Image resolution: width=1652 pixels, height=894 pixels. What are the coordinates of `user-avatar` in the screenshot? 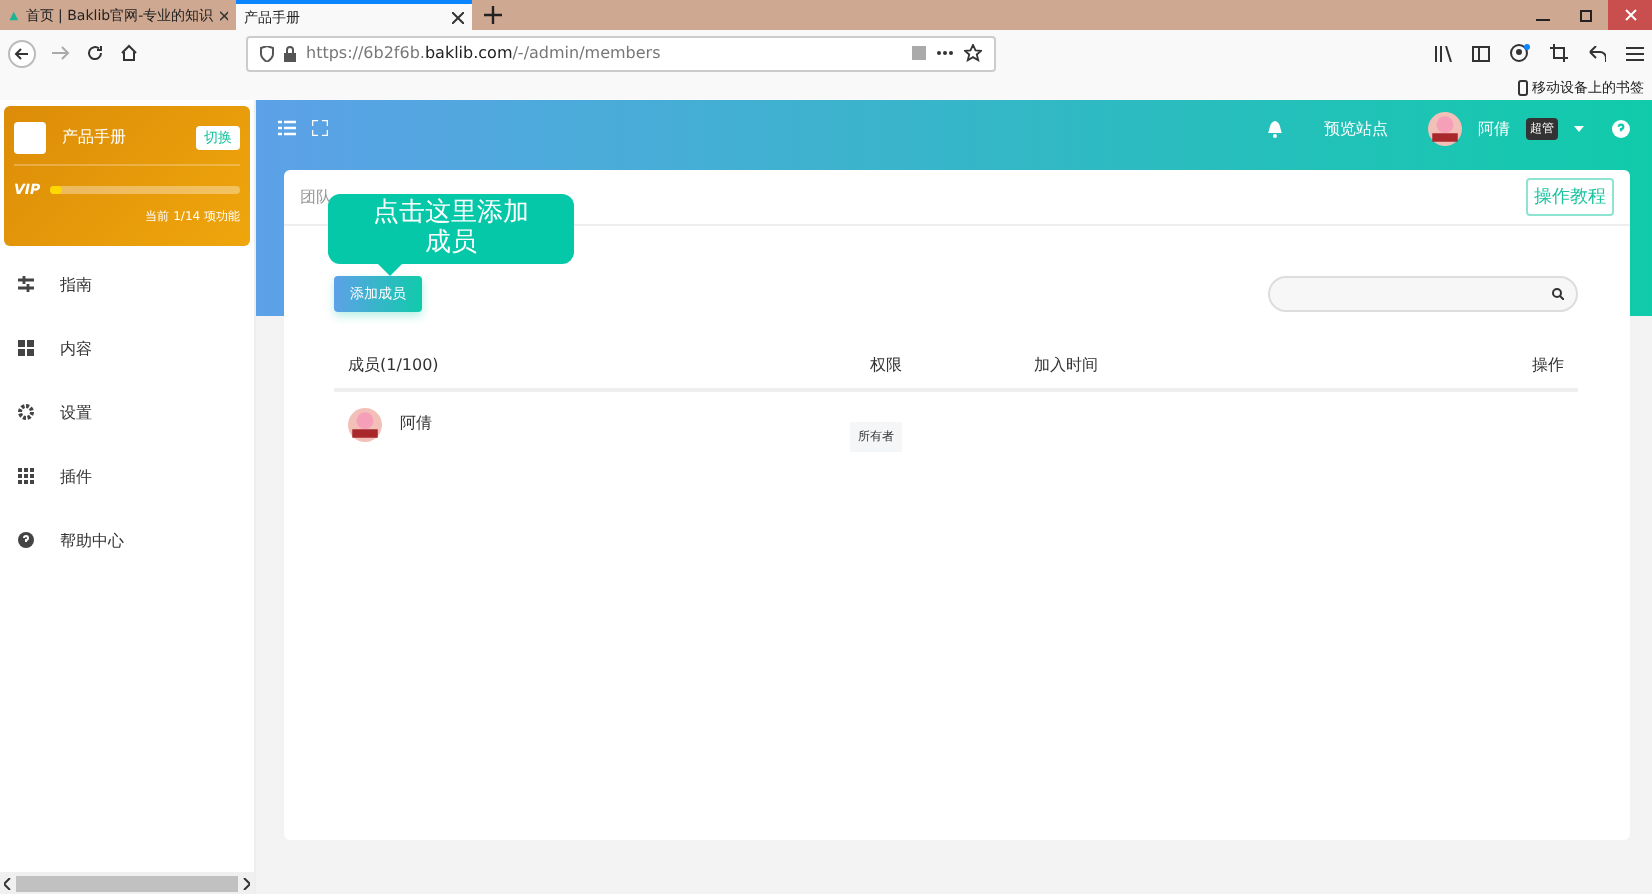 It's located at (1445, 128).